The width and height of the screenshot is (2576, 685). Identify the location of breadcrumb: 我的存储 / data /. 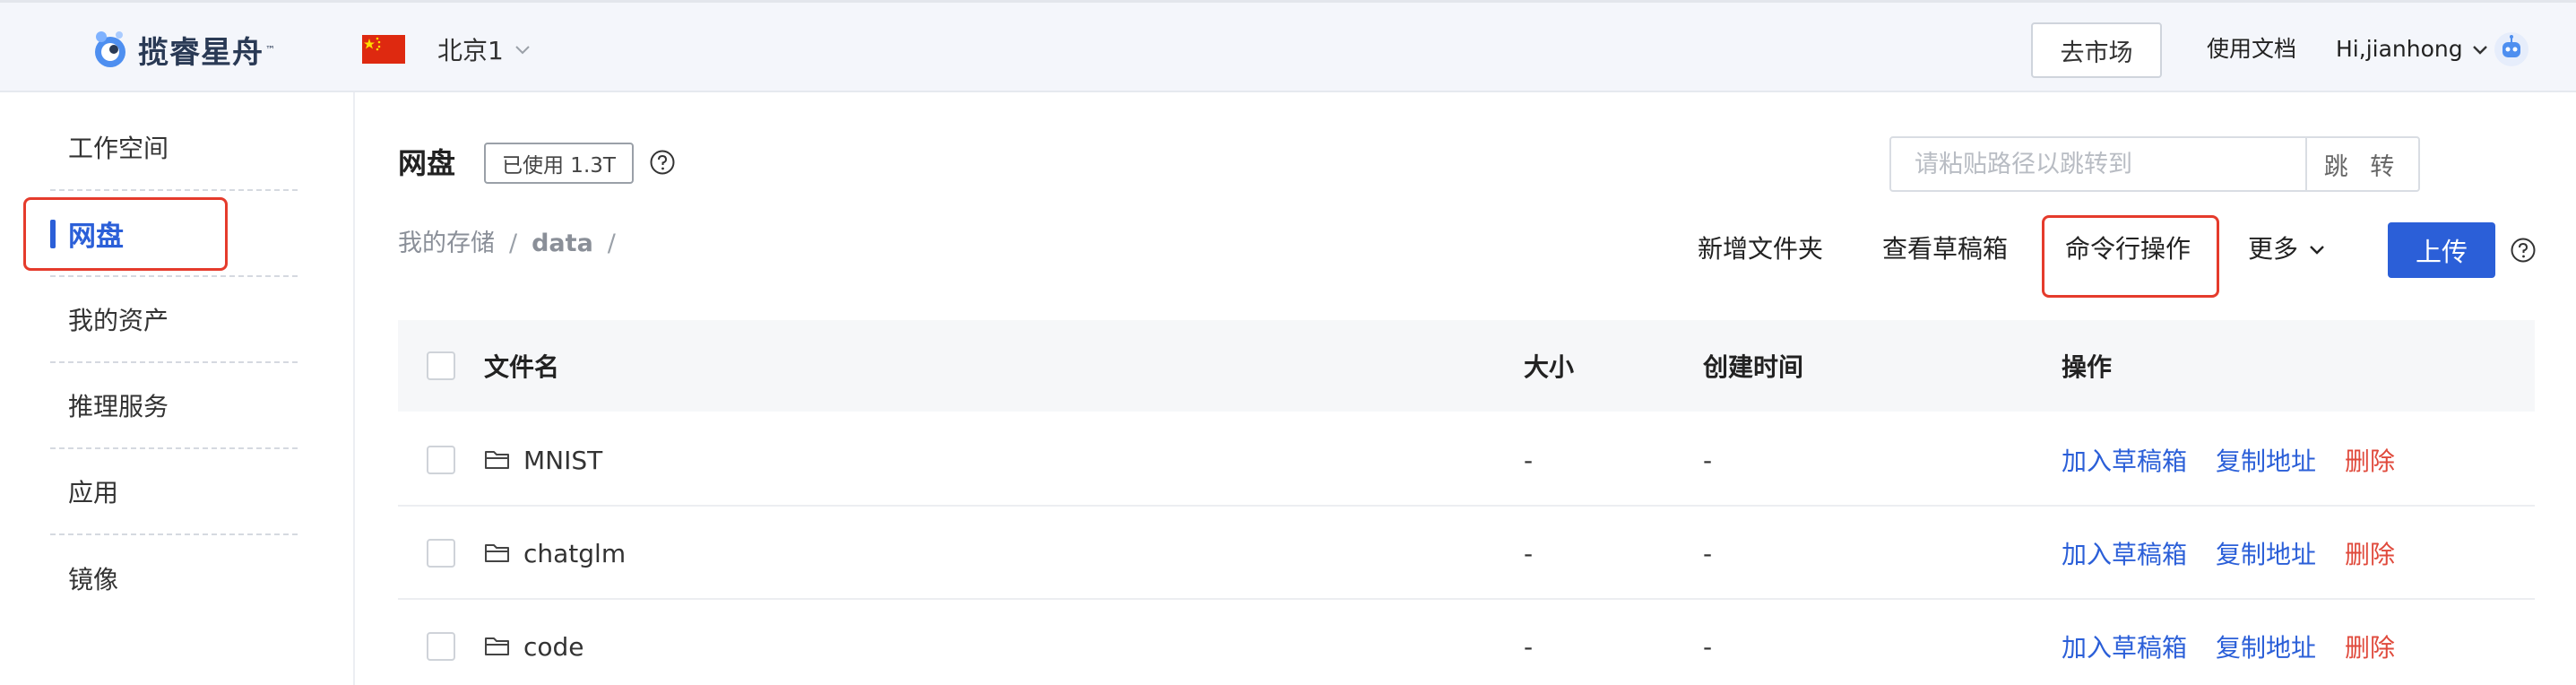
(514, 244).